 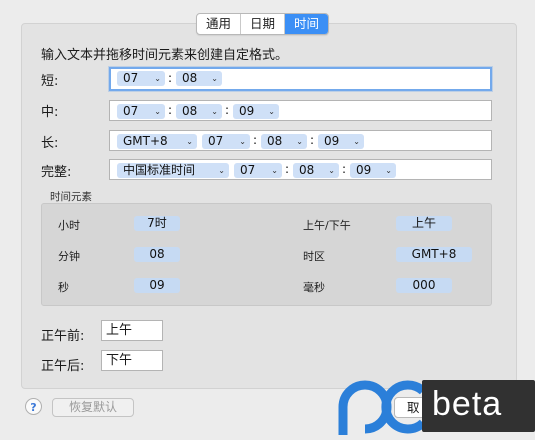 I want to click on watermark: beta, so click(x=435, y=407).